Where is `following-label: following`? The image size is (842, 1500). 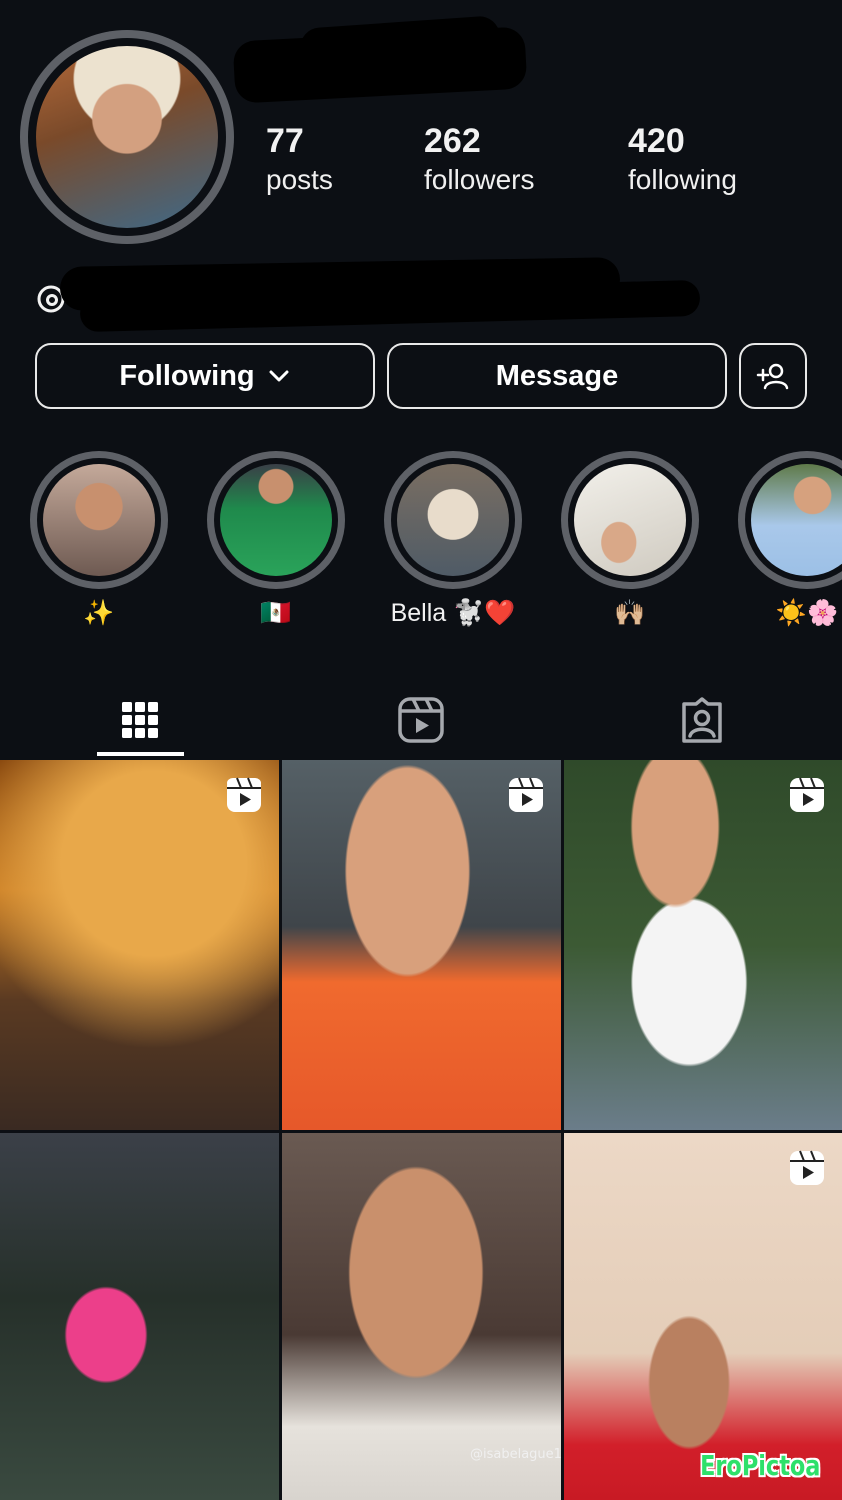
following-label: following is located at coordinates (682, 179).